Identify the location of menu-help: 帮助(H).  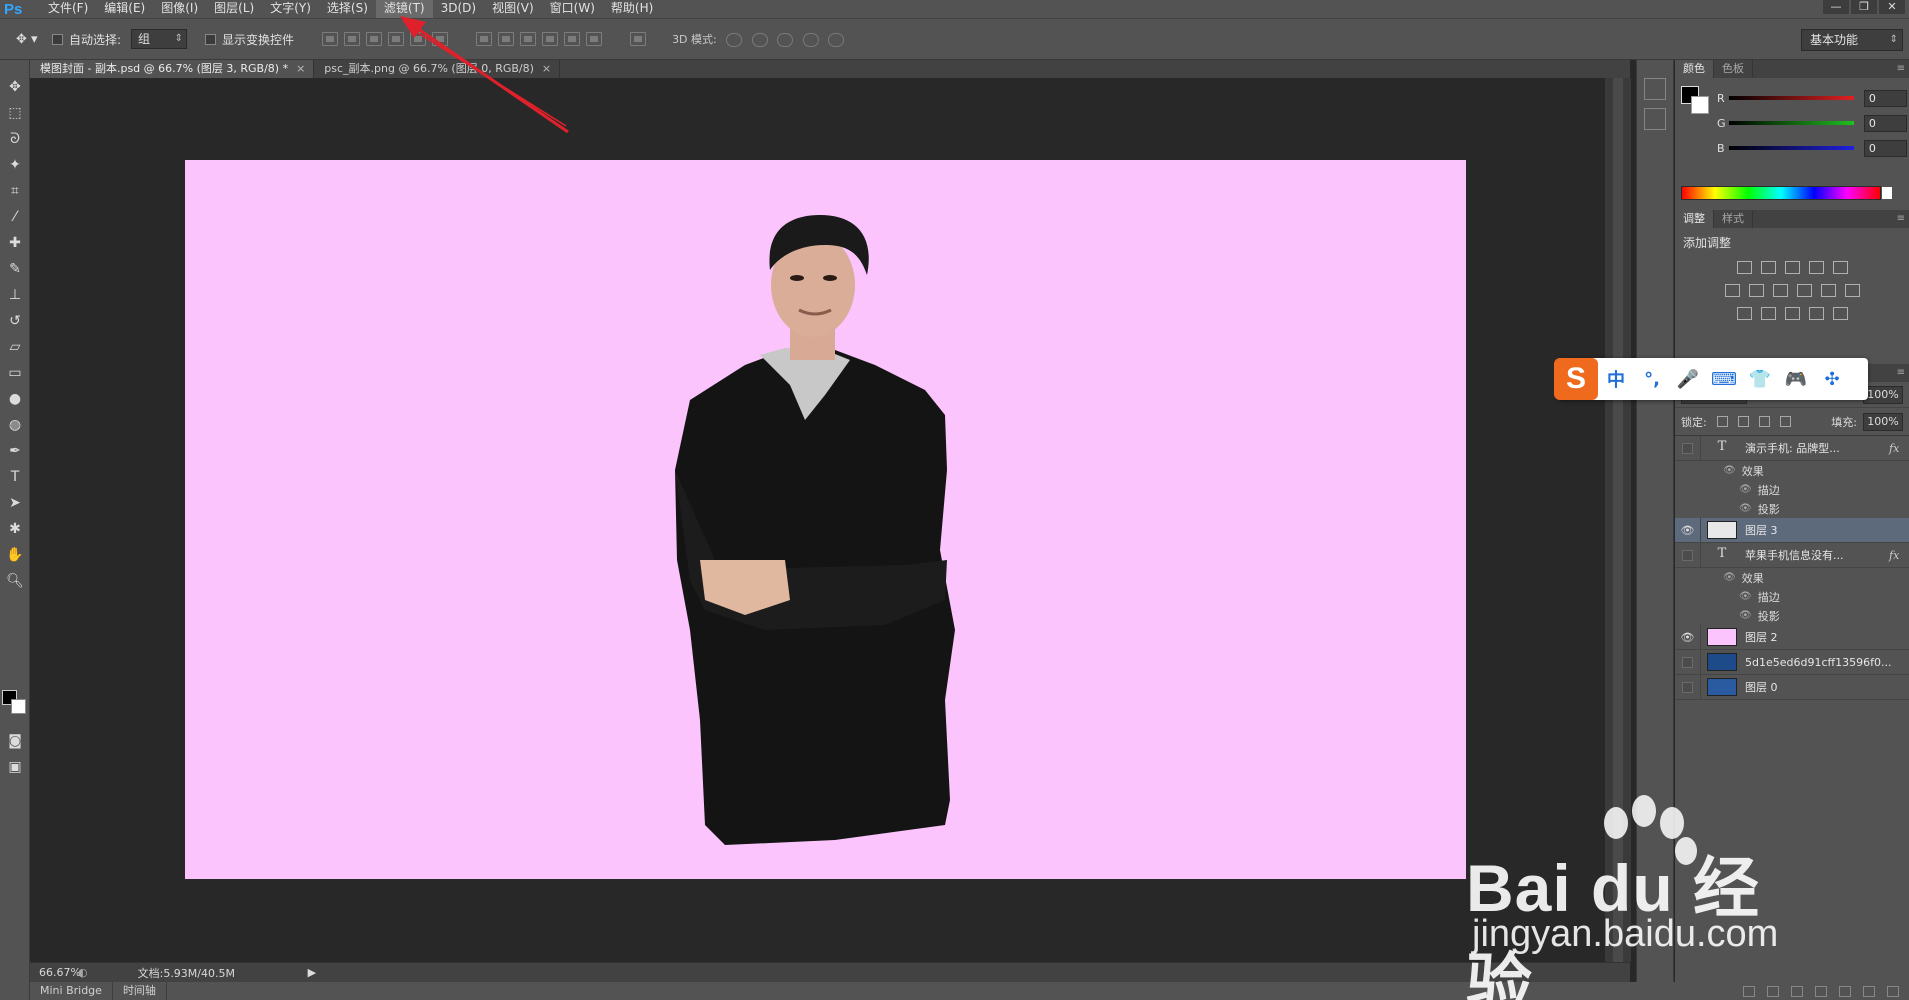
(632, 9).